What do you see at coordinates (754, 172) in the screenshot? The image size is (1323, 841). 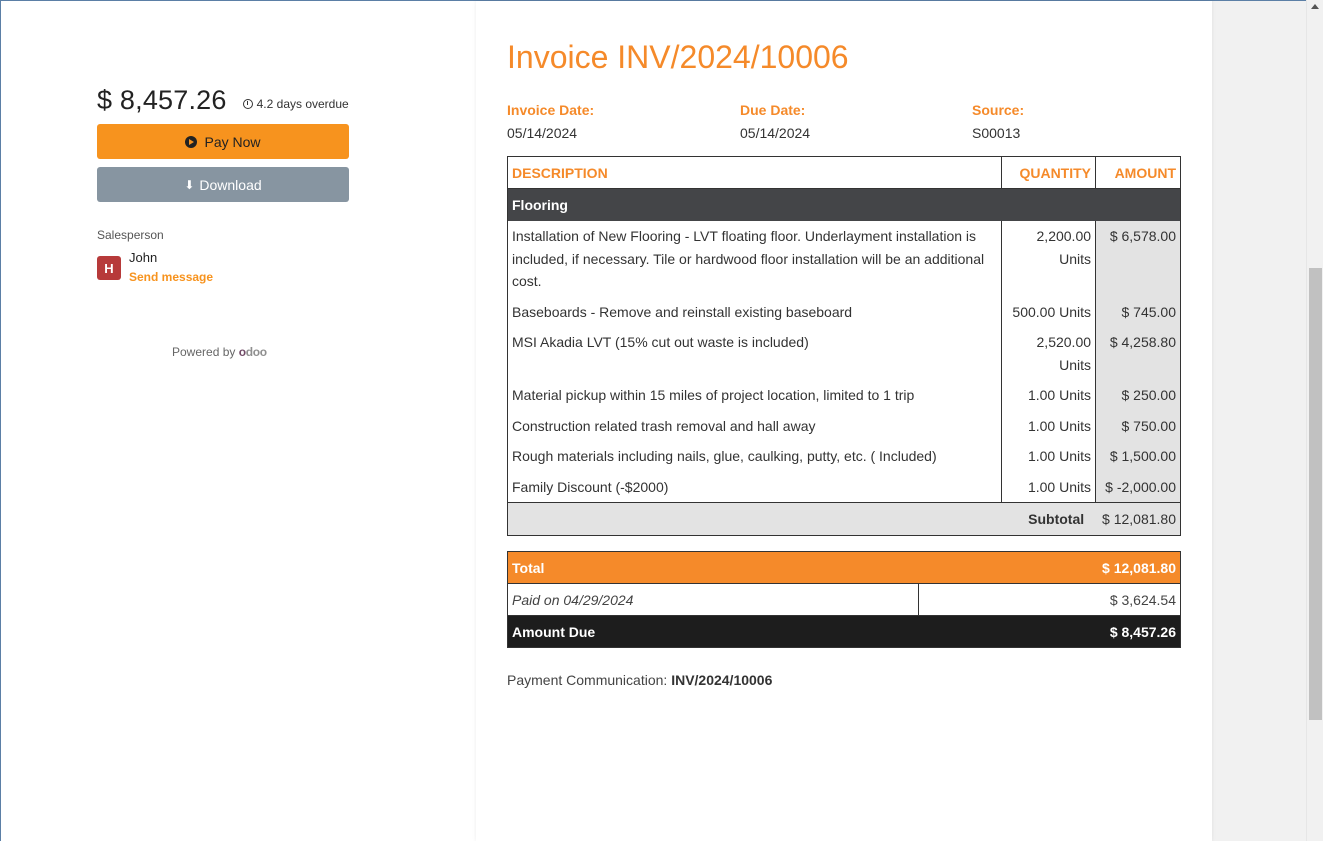 I see `column-header-description: DESCRIPTION` at bounding box center [754, 172].